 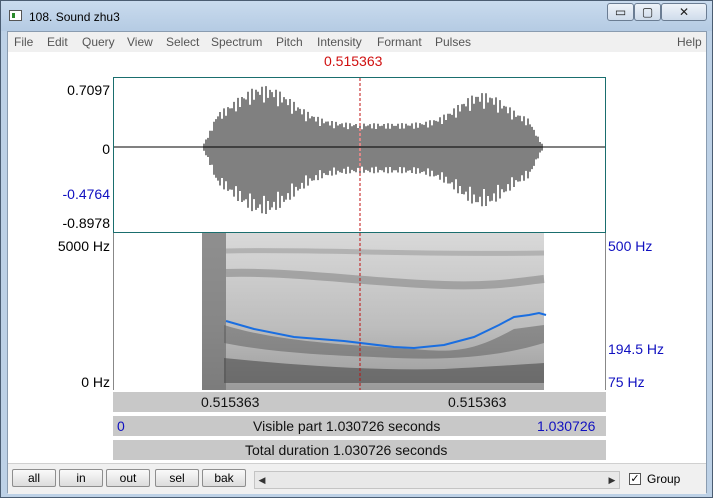 I want to click on menu-query: Query, so click(x=98, y=42).